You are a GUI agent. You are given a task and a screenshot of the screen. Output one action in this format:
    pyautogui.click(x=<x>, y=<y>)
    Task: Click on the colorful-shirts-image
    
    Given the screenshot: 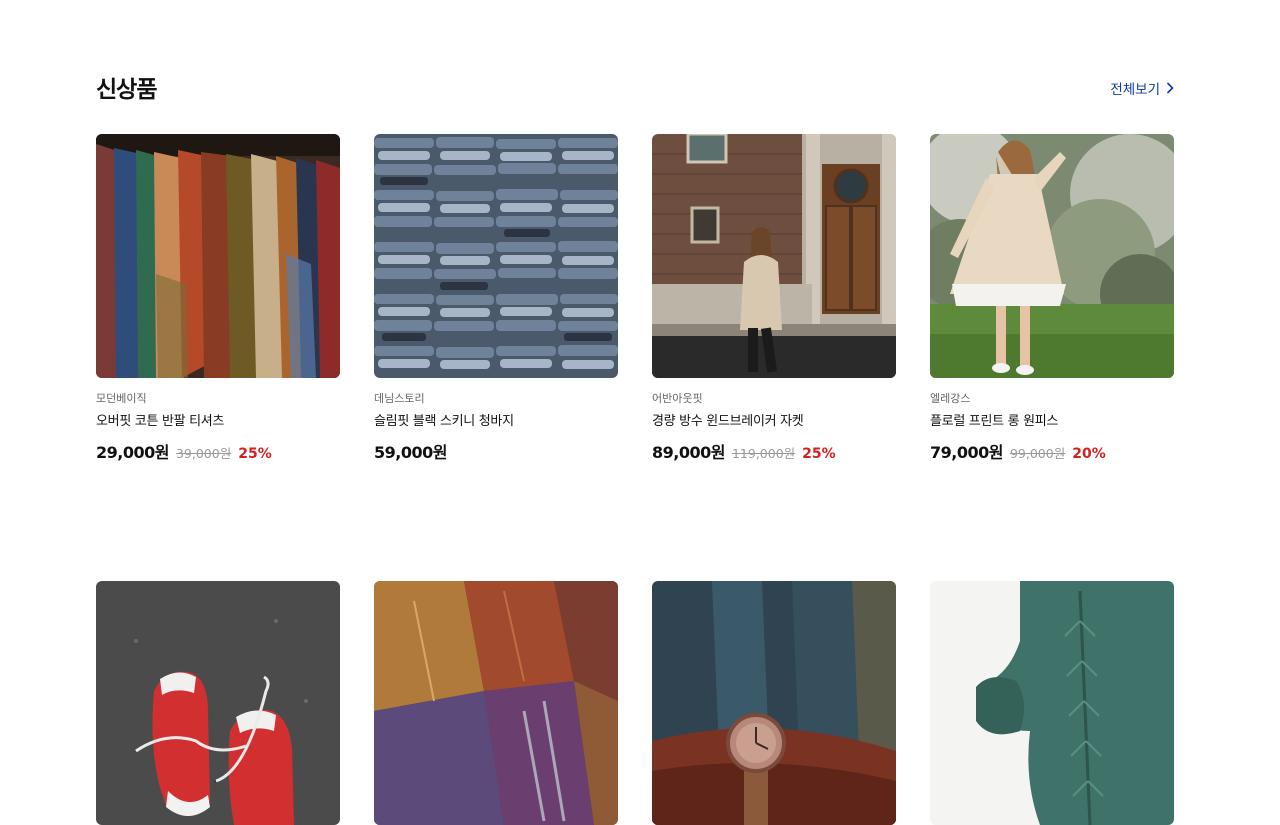 What is the action you would take?
    pyautogui.click(x=218, y=256)
    